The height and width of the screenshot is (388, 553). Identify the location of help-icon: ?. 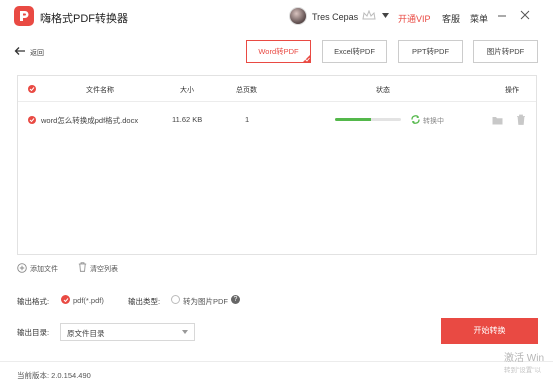
(235, 299).